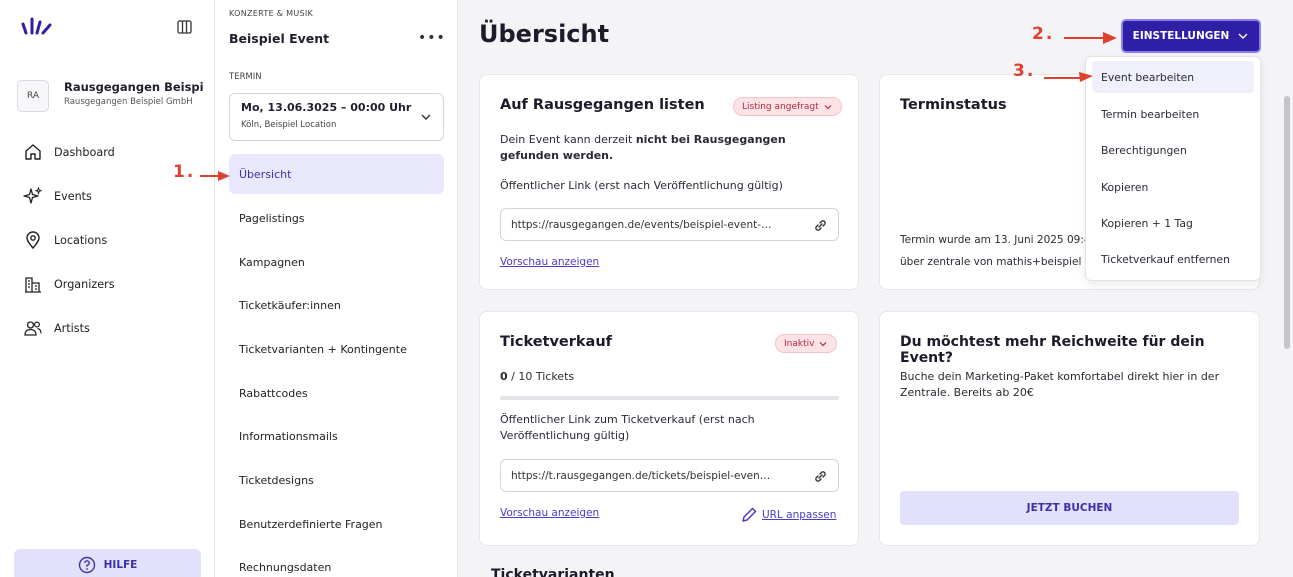  What do you see at coordinates (37, 27) in the screenshot?
I see `rausgegangen-logo-icon` at bounding box center [37, 27].